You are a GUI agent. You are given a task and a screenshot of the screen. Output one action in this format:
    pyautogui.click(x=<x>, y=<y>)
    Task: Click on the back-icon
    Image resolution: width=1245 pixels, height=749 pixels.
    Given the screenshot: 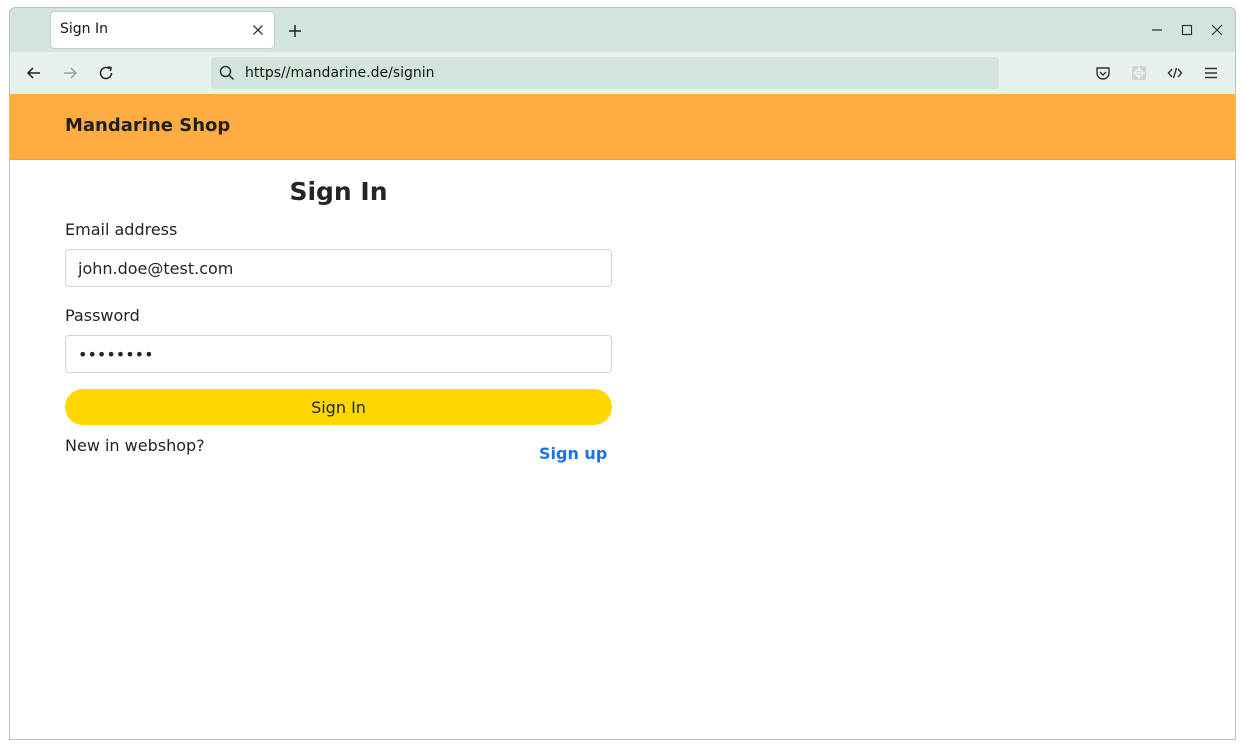 What is the action you would take?
    pyautogui.click(x=34, y=73)
    